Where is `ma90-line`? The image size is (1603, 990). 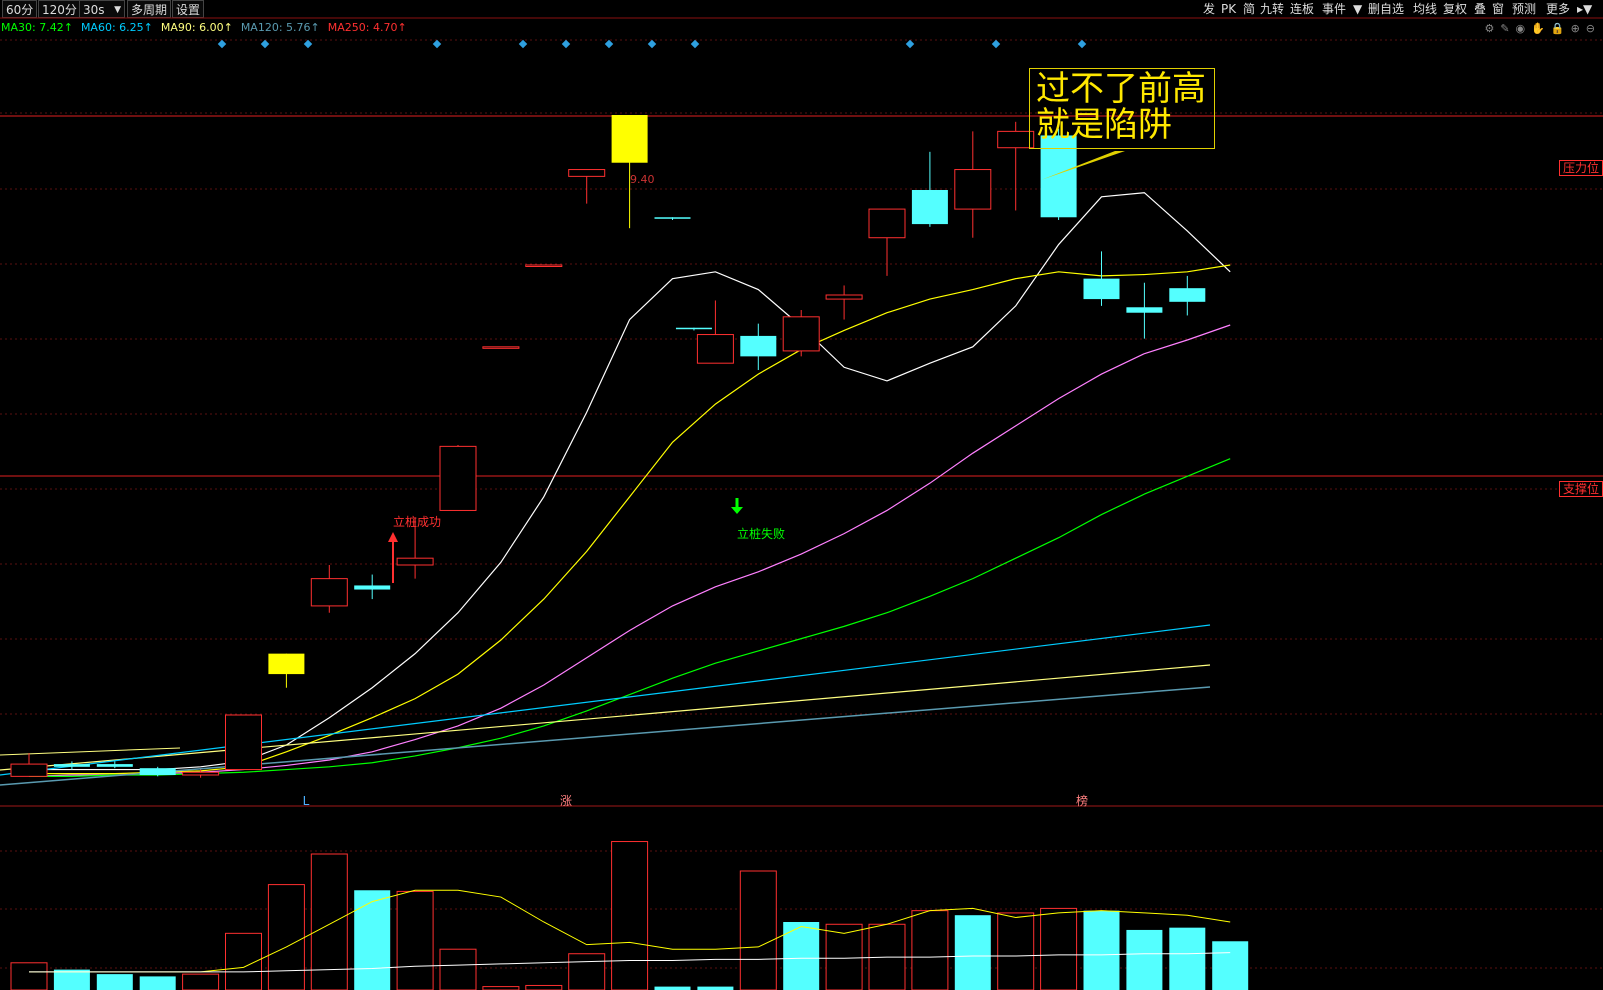 ma90-line is located at coordinates (605, 717).